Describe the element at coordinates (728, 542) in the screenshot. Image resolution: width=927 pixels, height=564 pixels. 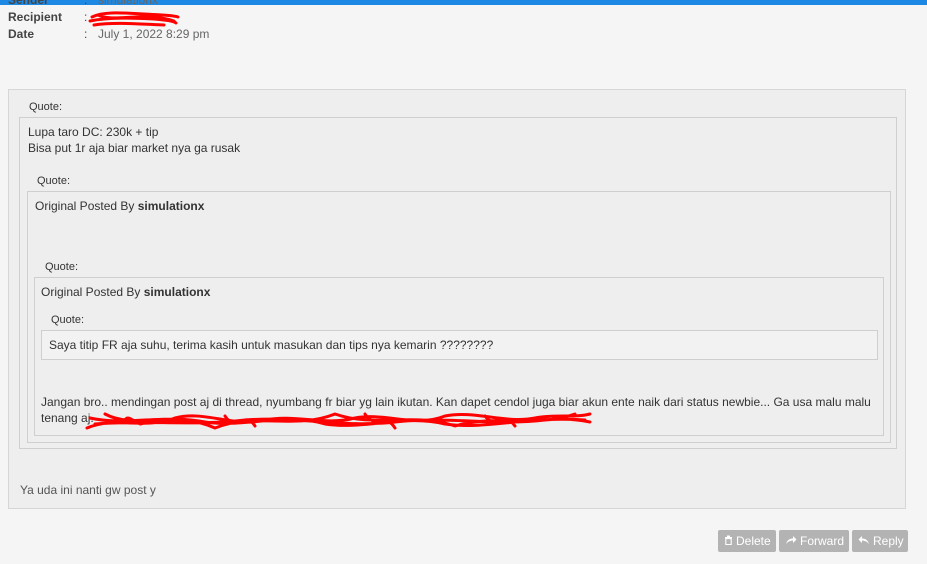
I see `trash-icon` at that location.